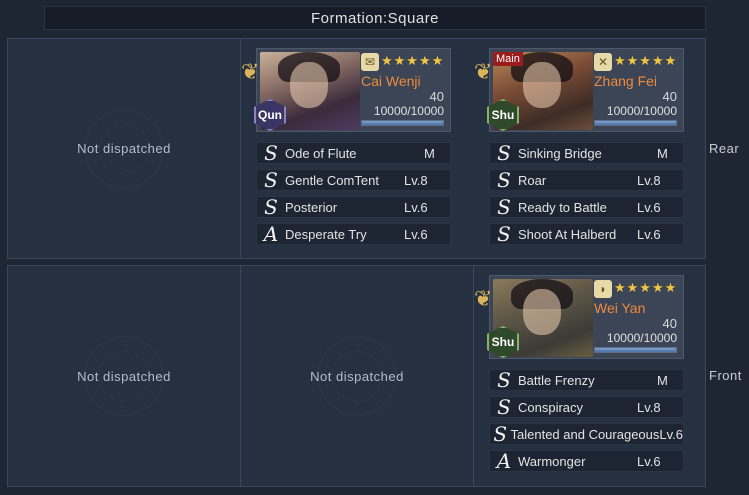 The image size is (749, 495). I want to click on hero-card-wei-yan: ❦ Shu ◗ ★★★★★ Wei Yan 40 10000/10000, so click(579, 317).